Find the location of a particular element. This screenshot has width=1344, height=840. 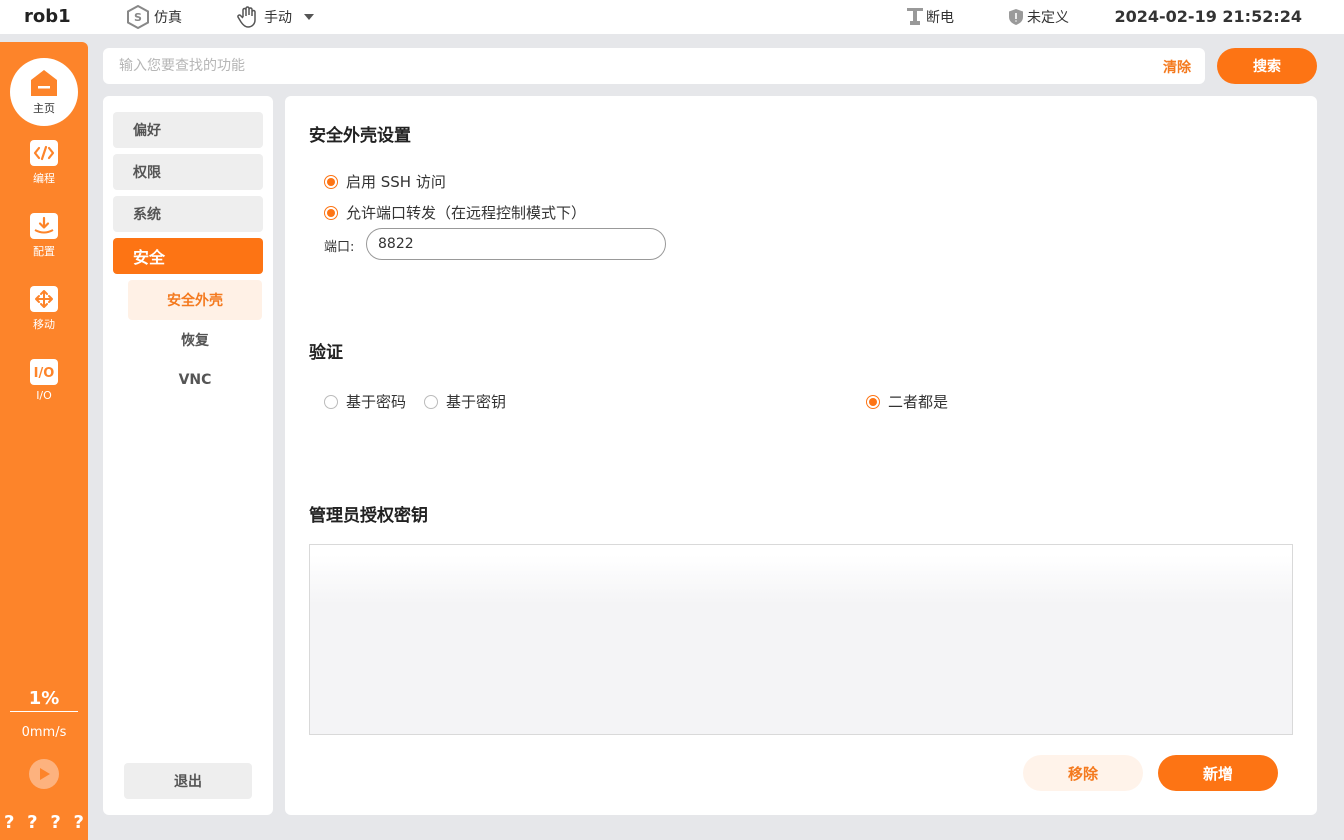

nav-item-permissions: 权限 is located at coordinates (188, 172).